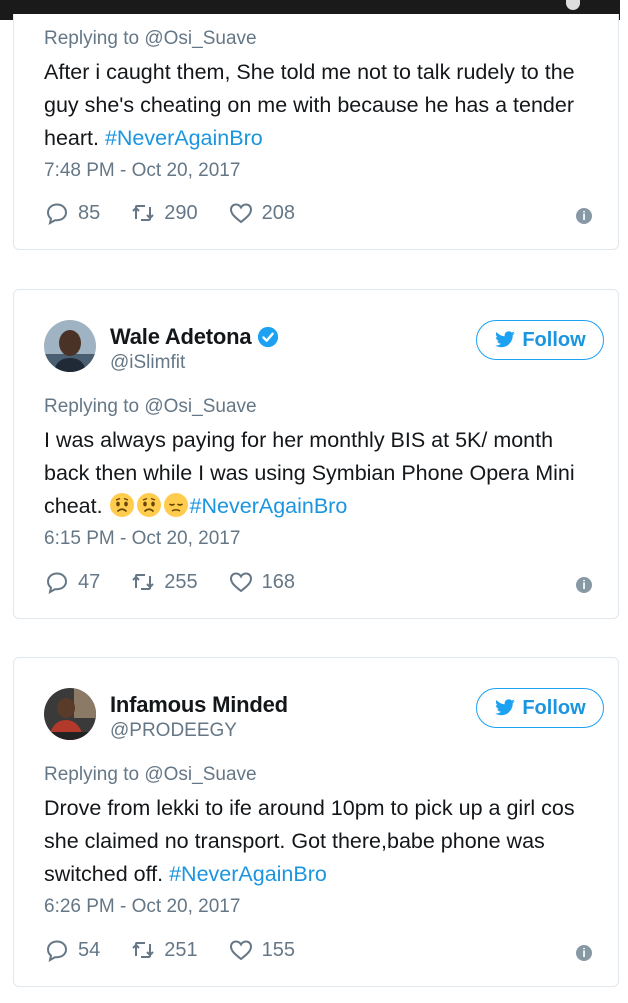 This screenshot has height=1003, width=628. What do you see at coordinates (72, 582) in the screenshot?
I see `reply-button: 47` at bounding box center [72, 582].